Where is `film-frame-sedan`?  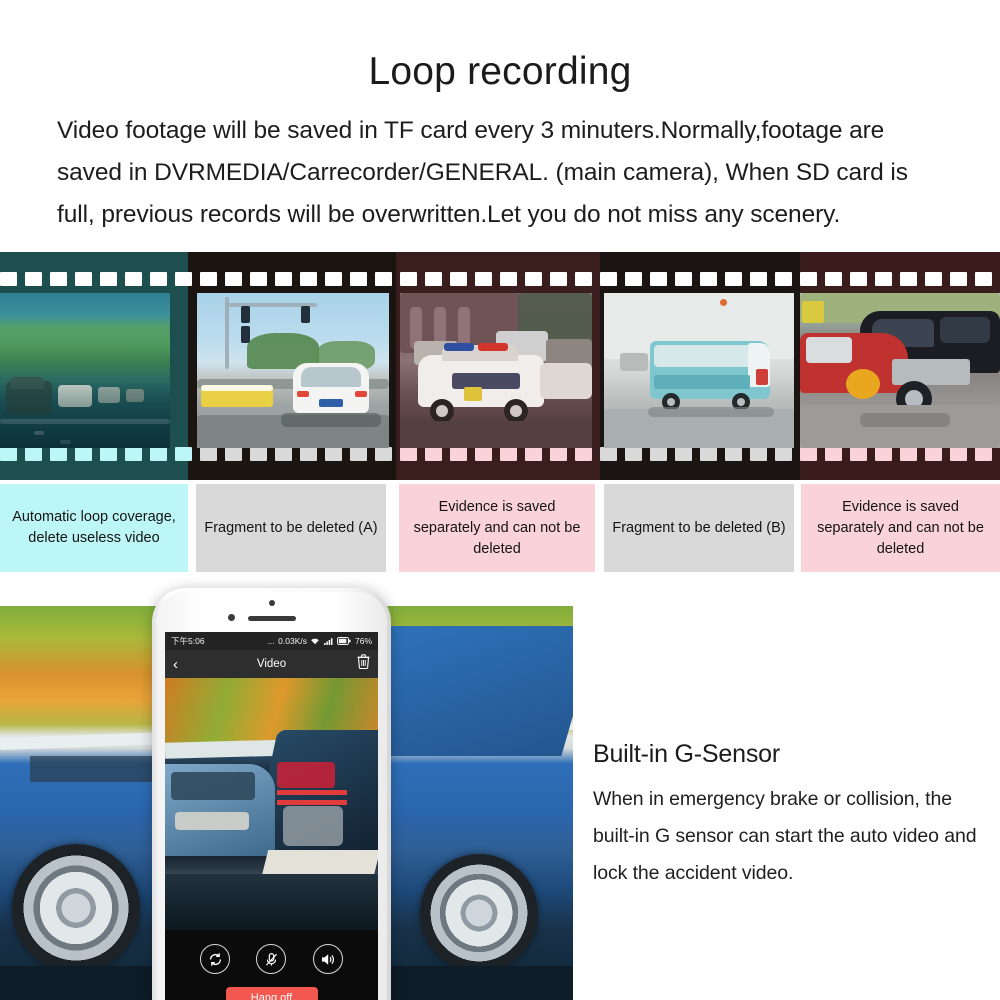
film-frame-sedan is located at coordinates (293, 370).